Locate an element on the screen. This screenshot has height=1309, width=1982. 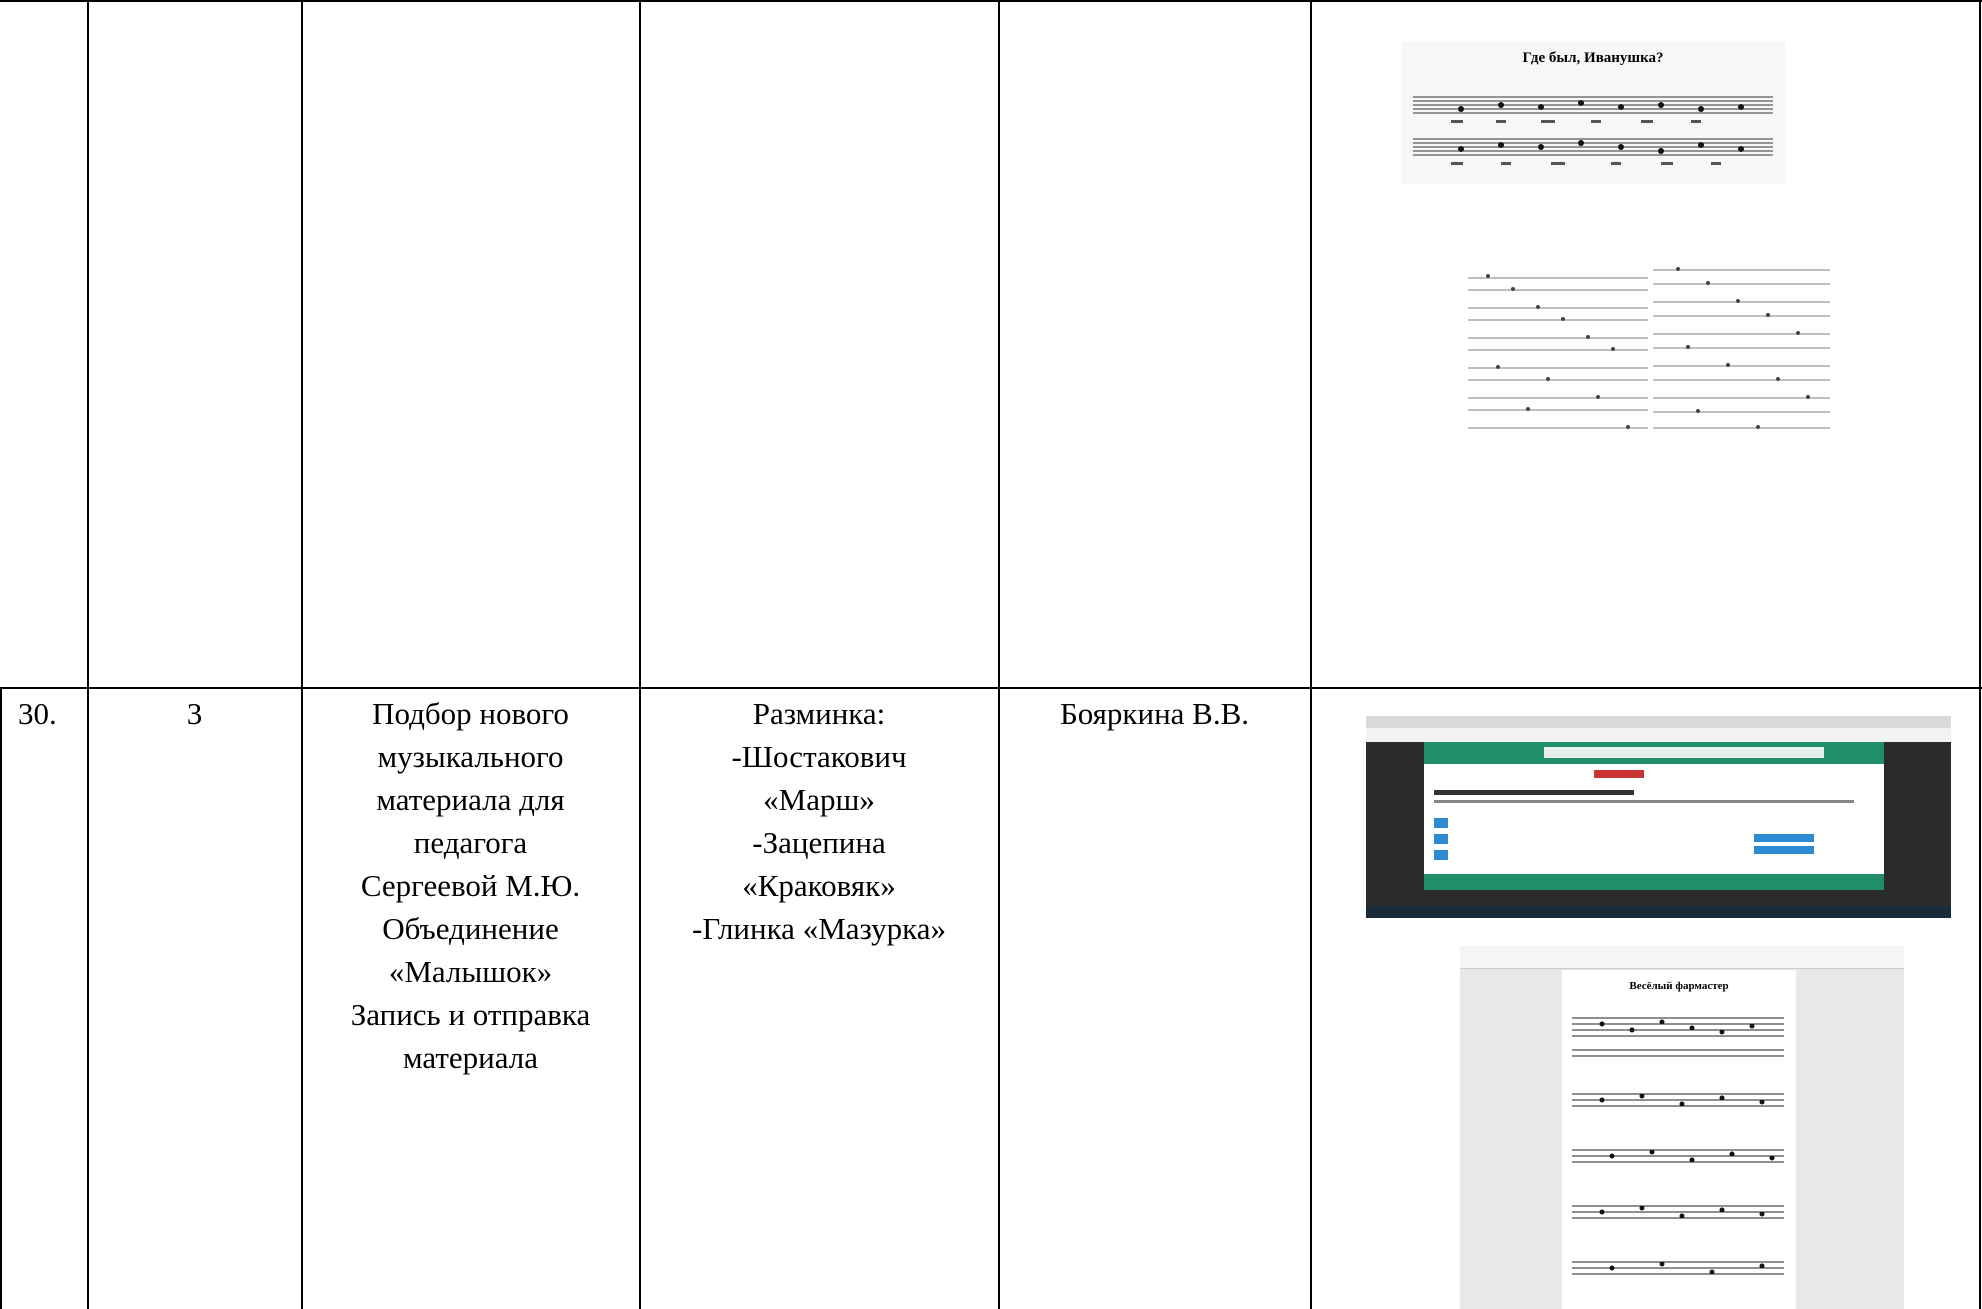
browser-toolbar is located at coordinates (1658, 735).